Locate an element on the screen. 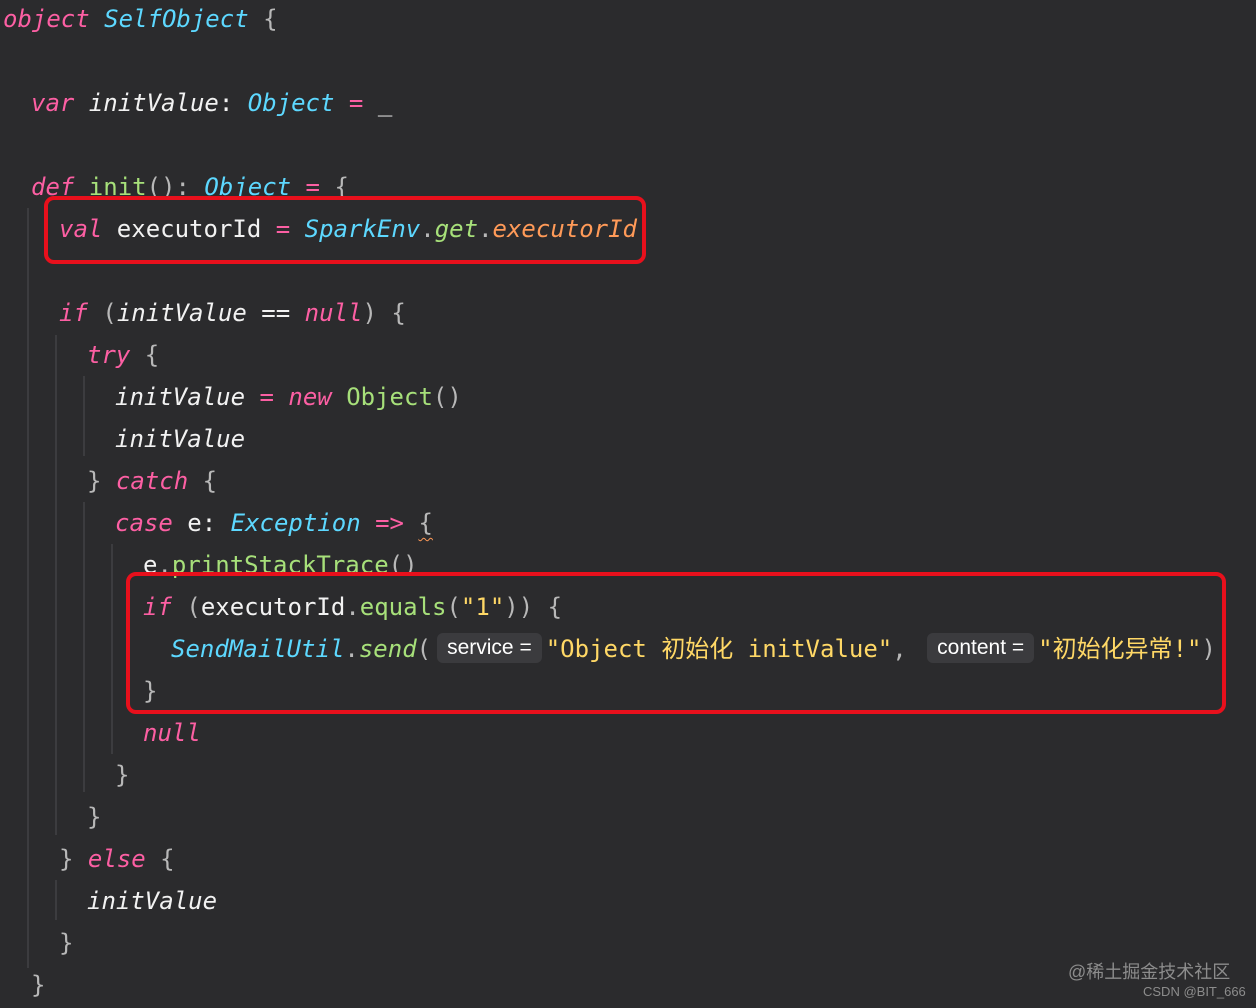  code-token: var is located at coordinates (60, 103).